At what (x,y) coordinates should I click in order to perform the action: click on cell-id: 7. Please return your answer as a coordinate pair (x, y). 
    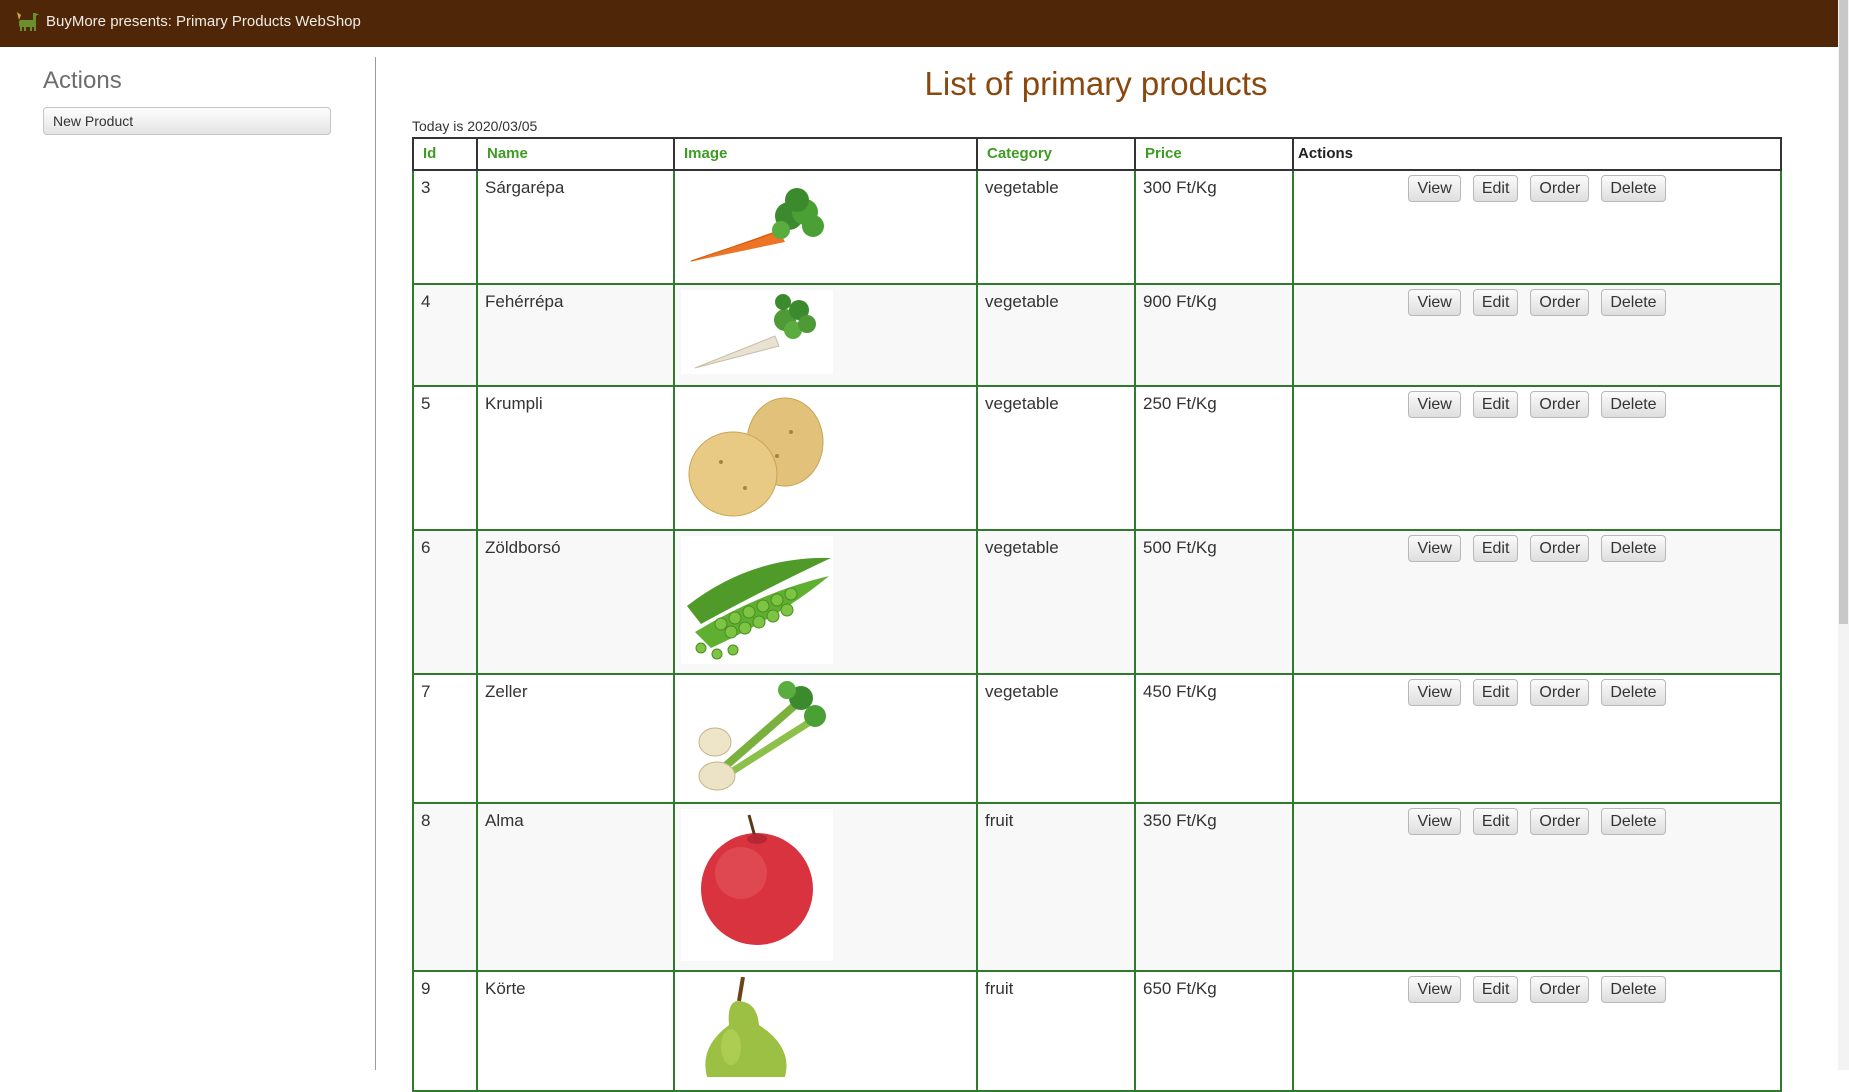
    Looking at the image, I should click on (445, 738).